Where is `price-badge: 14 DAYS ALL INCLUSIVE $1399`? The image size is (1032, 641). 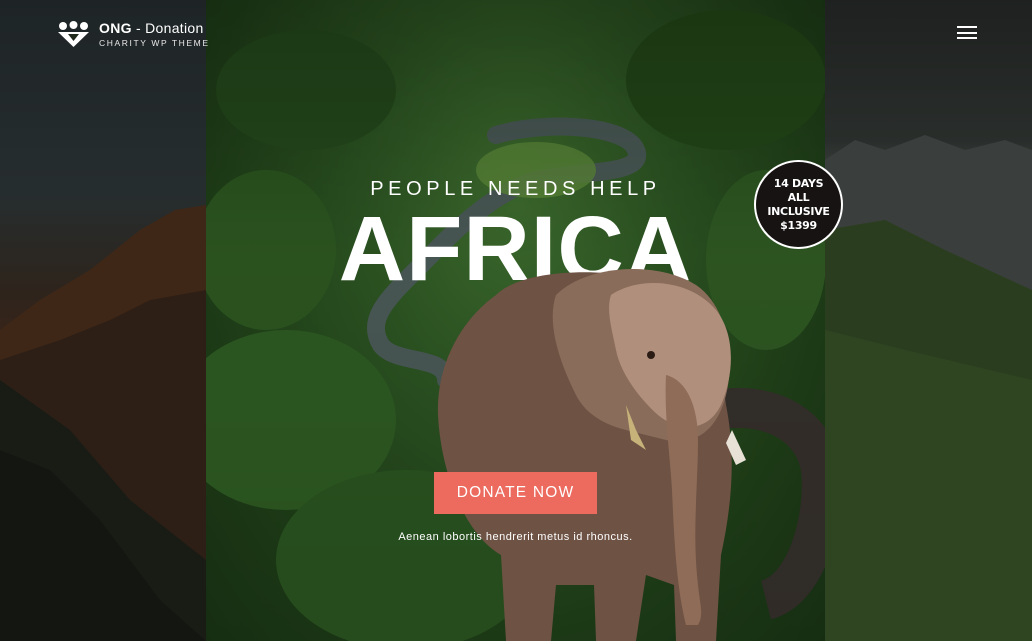
price-badge: 14 DAYS ALL INCLUSIVE $1399 is located at coordinates (798, 204).